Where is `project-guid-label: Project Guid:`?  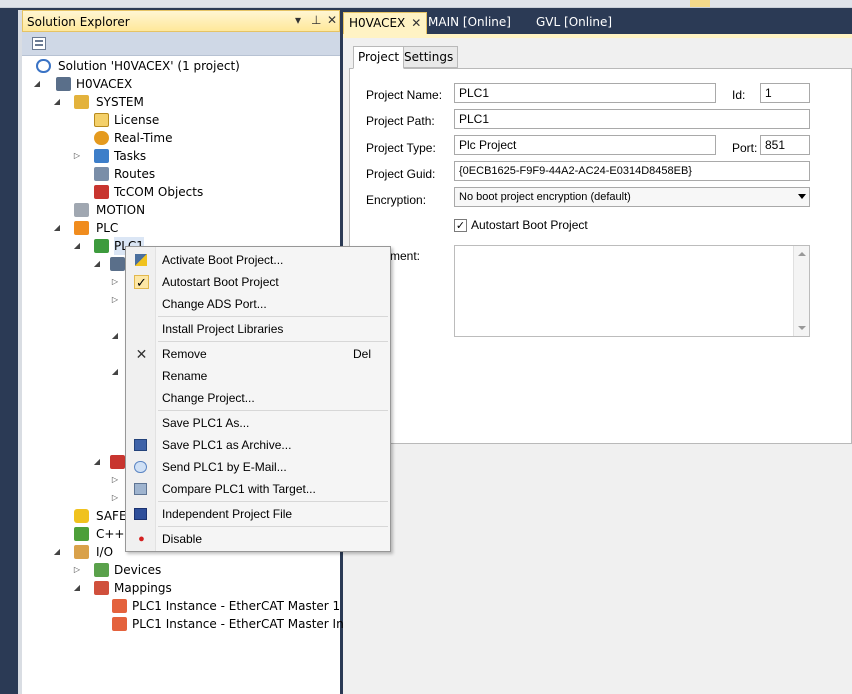 project-guid-label: Project Guid: is located at coordinates (401, 174).